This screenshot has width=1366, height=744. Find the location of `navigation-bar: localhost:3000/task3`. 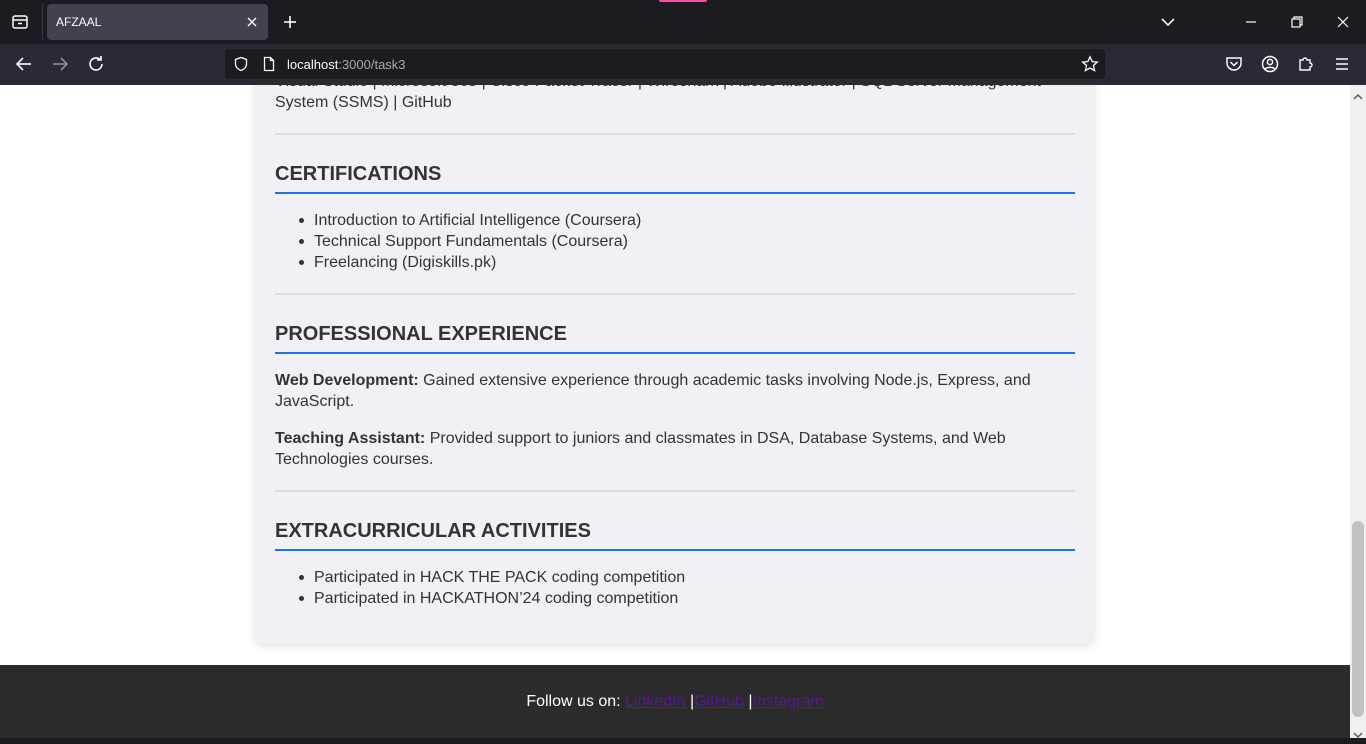

navigation-bar: localhost:3000/task3 is located at coordinates (683, 64).